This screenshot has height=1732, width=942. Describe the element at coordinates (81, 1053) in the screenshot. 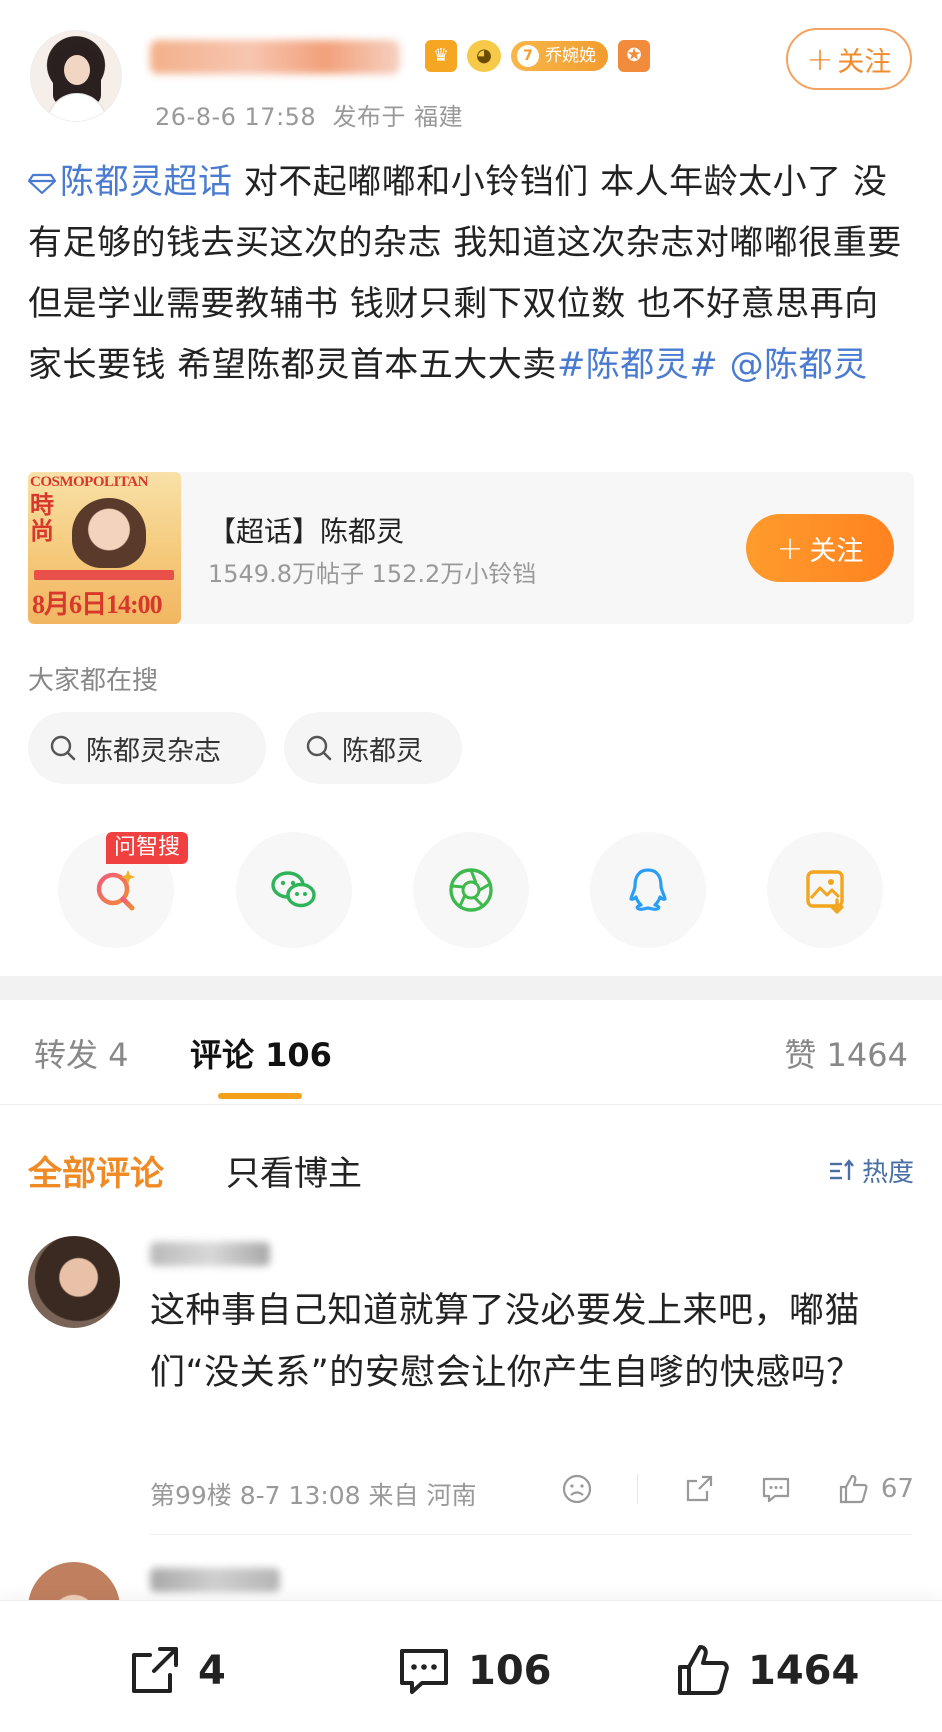

I see `tab-reposts: 转发 4` at that location.